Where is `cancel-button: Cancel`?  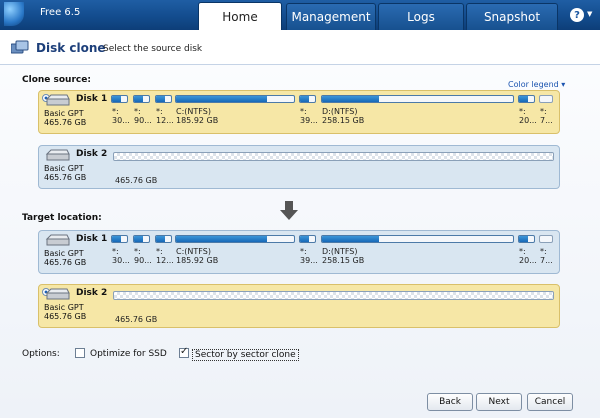 cancel-button: Cancel is located at coordinates (550, 402).